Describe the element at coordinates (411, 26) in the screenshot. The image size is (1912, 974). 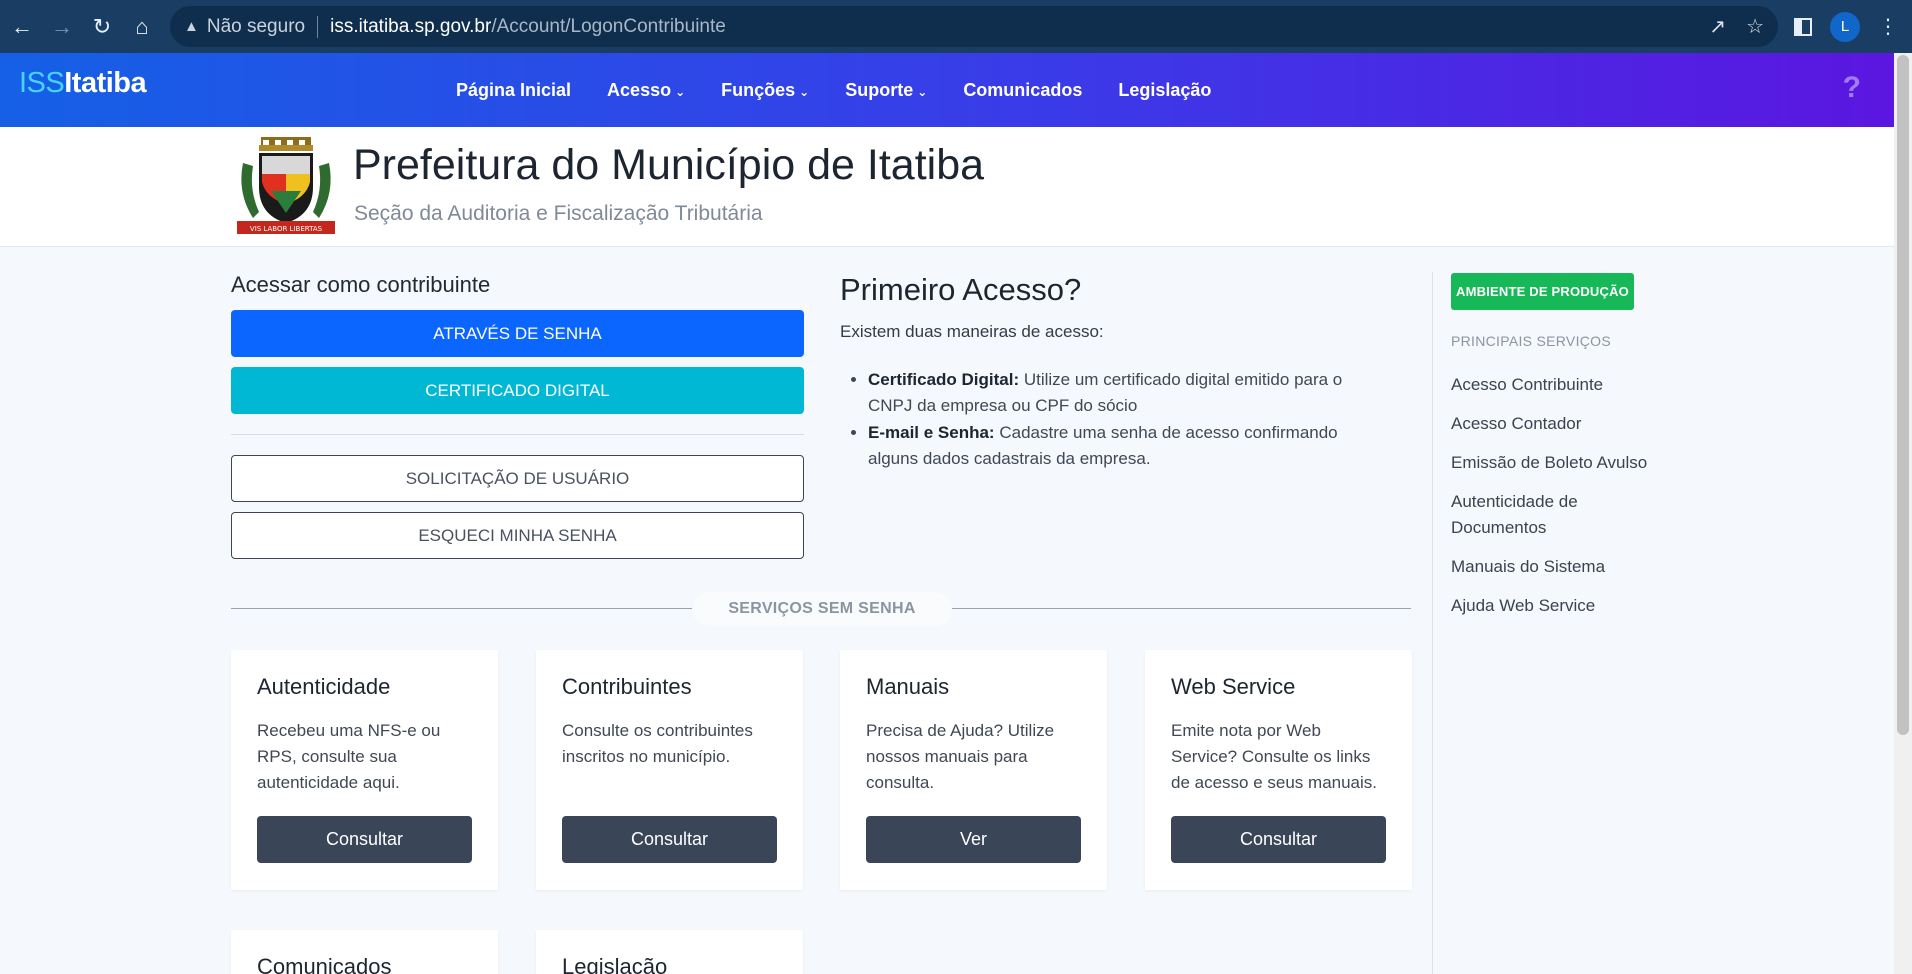
I see `url-host: iss.itatiba.sp.gov.br` at that location.